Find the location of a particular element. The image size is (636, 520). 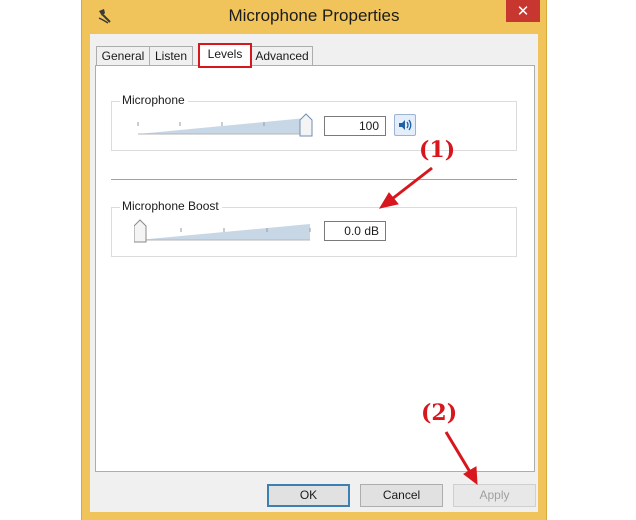

microphone-slider-thumb is located at coordinates (306, 125).